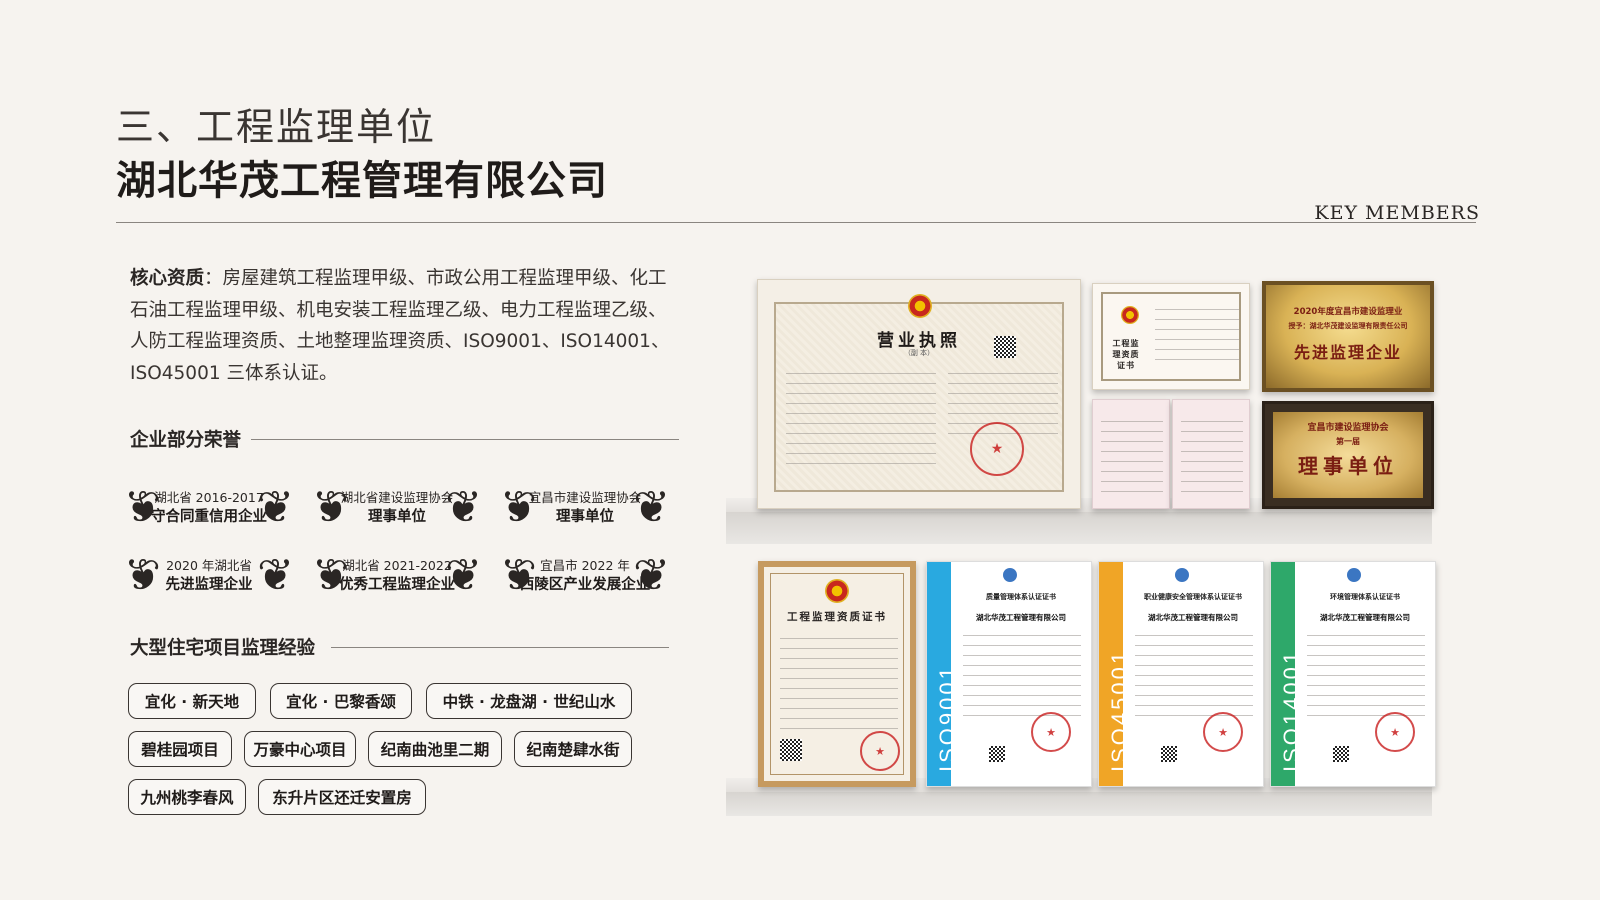  I want to click on supervision-qualification-certificate: 工程监理资质证书 ★, so click(837, 674).